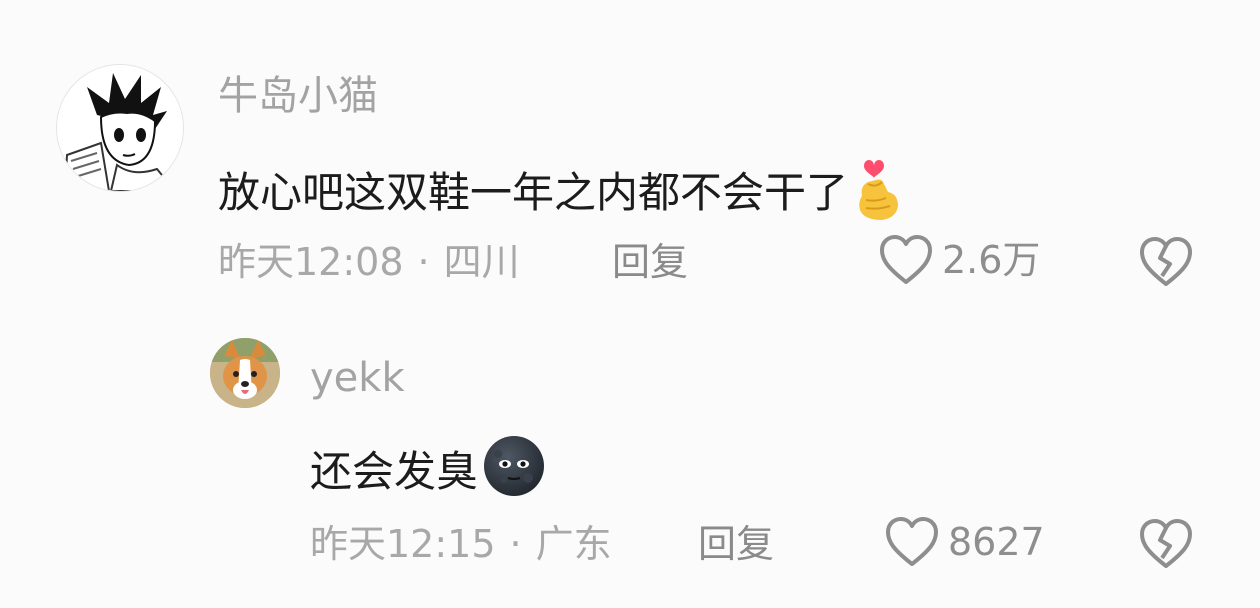  I want to click on username: 牛岛小猫, so click(298, 96).